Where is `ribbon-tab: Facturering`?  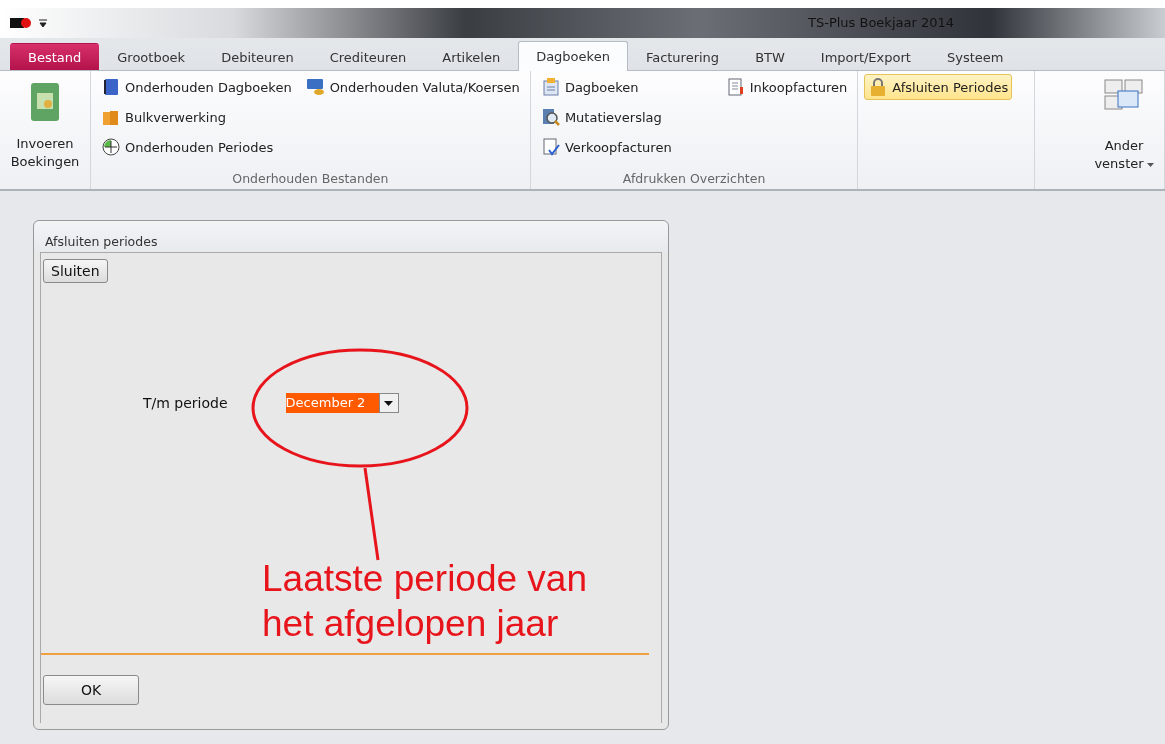
ribbon-tab: Facturering is located at coordinates (682, 56).